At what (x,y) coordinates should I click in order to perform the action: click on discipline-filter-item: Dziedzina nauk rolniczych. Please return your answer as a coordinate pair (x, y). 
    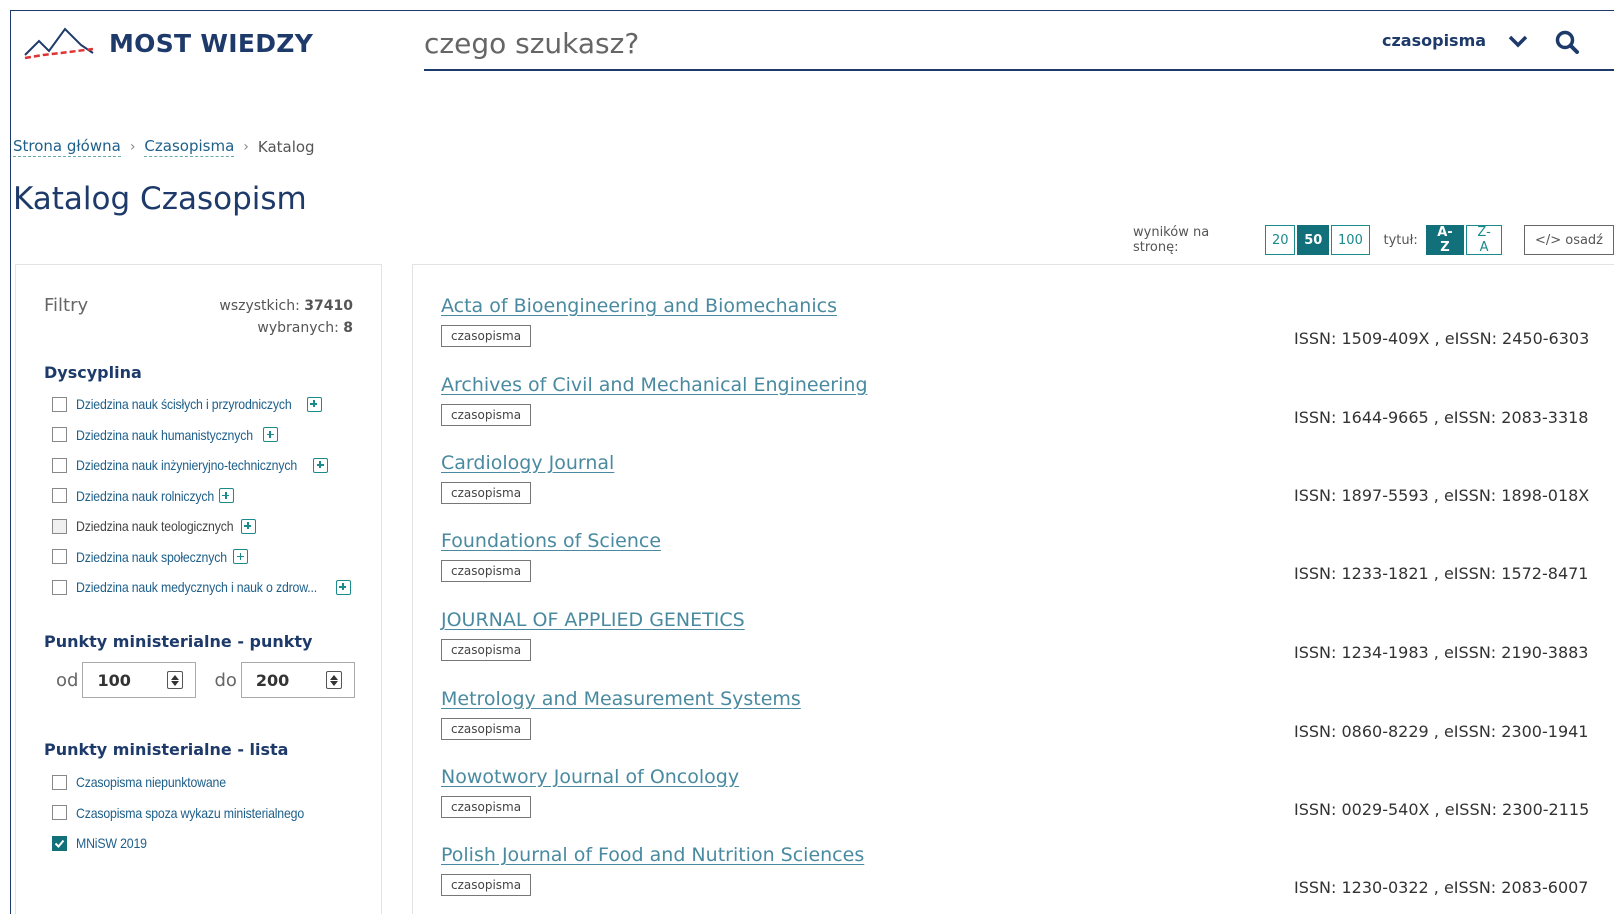
    Looking at the image, I should click on (201, 496).